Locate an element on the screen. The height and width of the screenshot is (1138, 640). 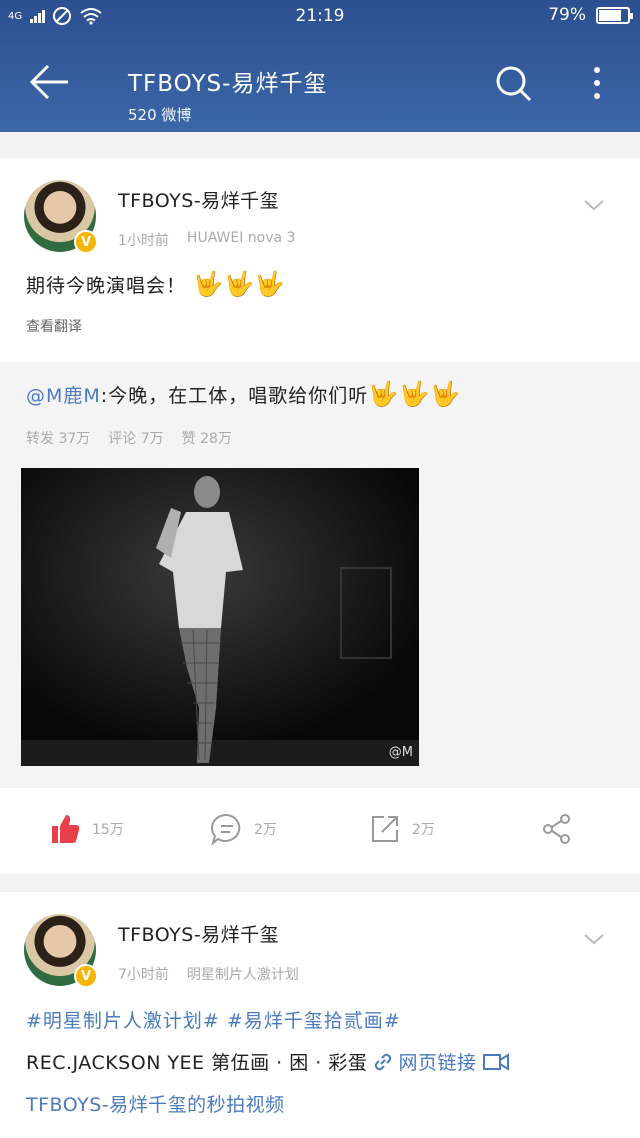
more-vertical-icon is located at coordinates (597, 83).